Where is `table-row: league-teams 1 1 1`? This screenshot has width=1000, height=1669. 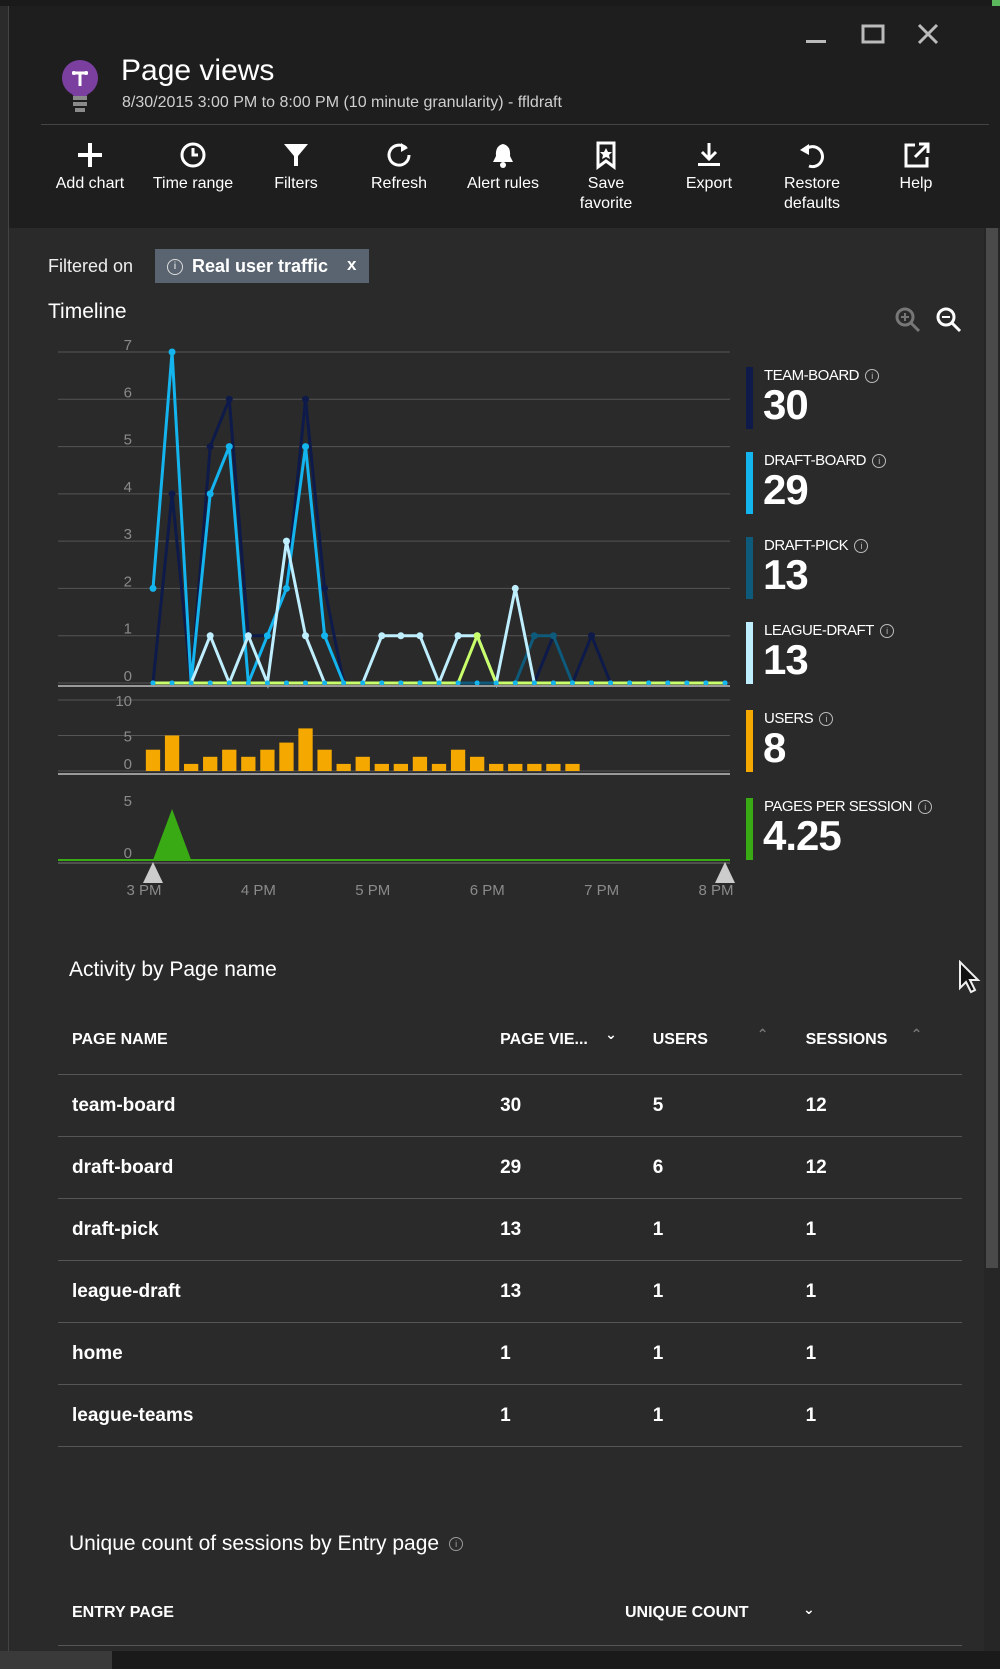
table-row: league-teams 1 1 1 is located at coordinates (510, 1415).